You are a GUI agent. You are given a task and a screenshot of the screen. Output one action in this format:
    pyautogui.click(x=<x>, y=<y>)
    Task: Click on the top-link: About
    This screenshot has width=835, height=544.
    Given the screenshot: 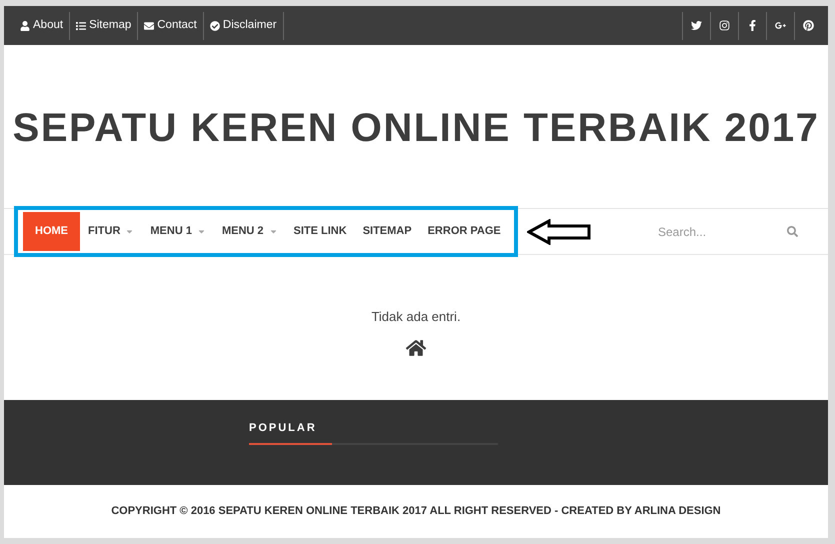 What is the action you would take?
    pyautogui.click(x=42, y=26)
    